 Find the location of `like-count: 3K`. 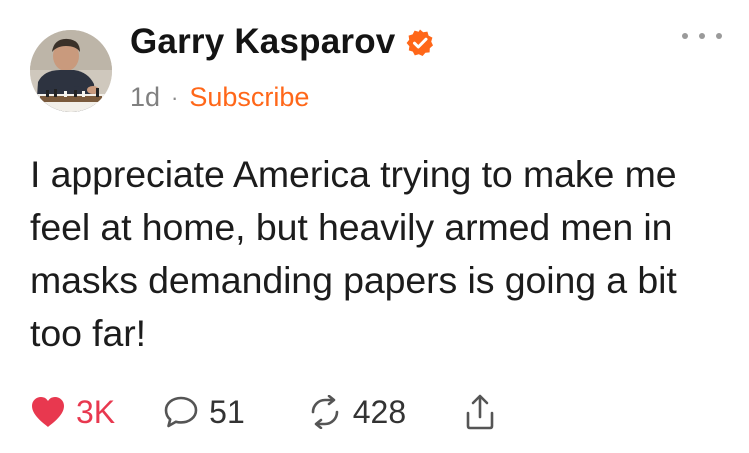

like-count: 3K is located at coordinates (96, 411).